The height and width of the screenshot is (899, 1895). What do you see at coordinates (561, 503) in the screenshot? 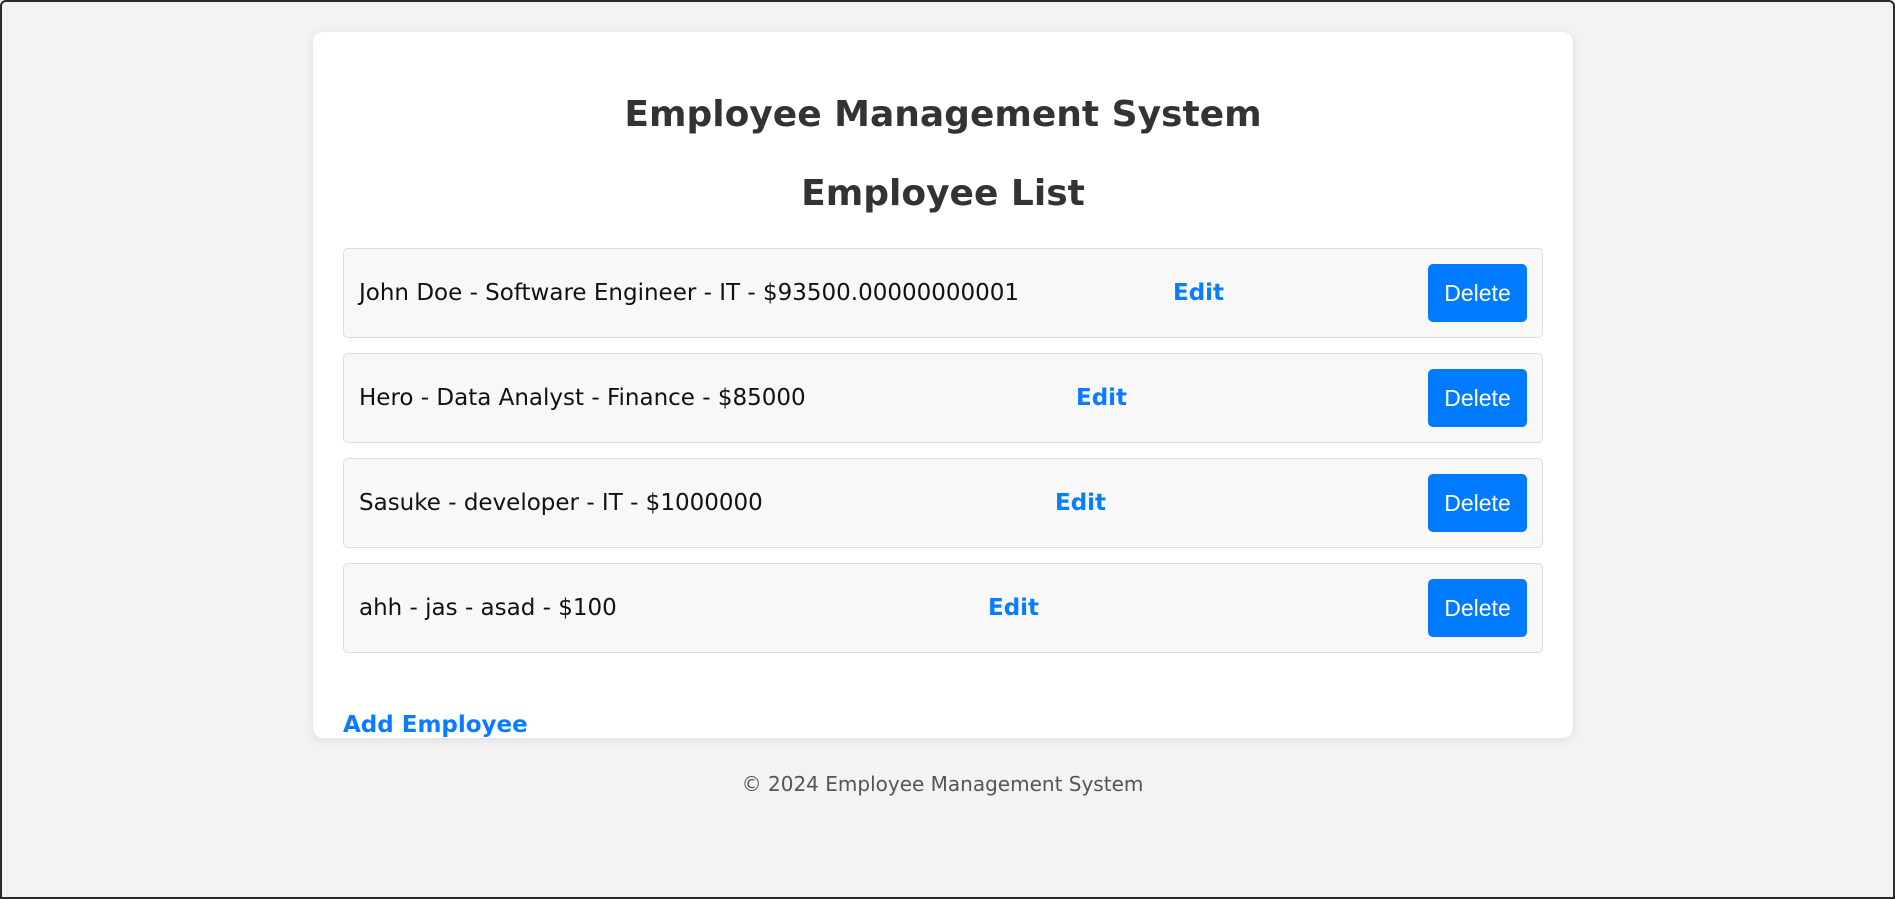
I see `employee-info: Sasuke - developer - IT - $1000000` at bounding box center [561, 503].